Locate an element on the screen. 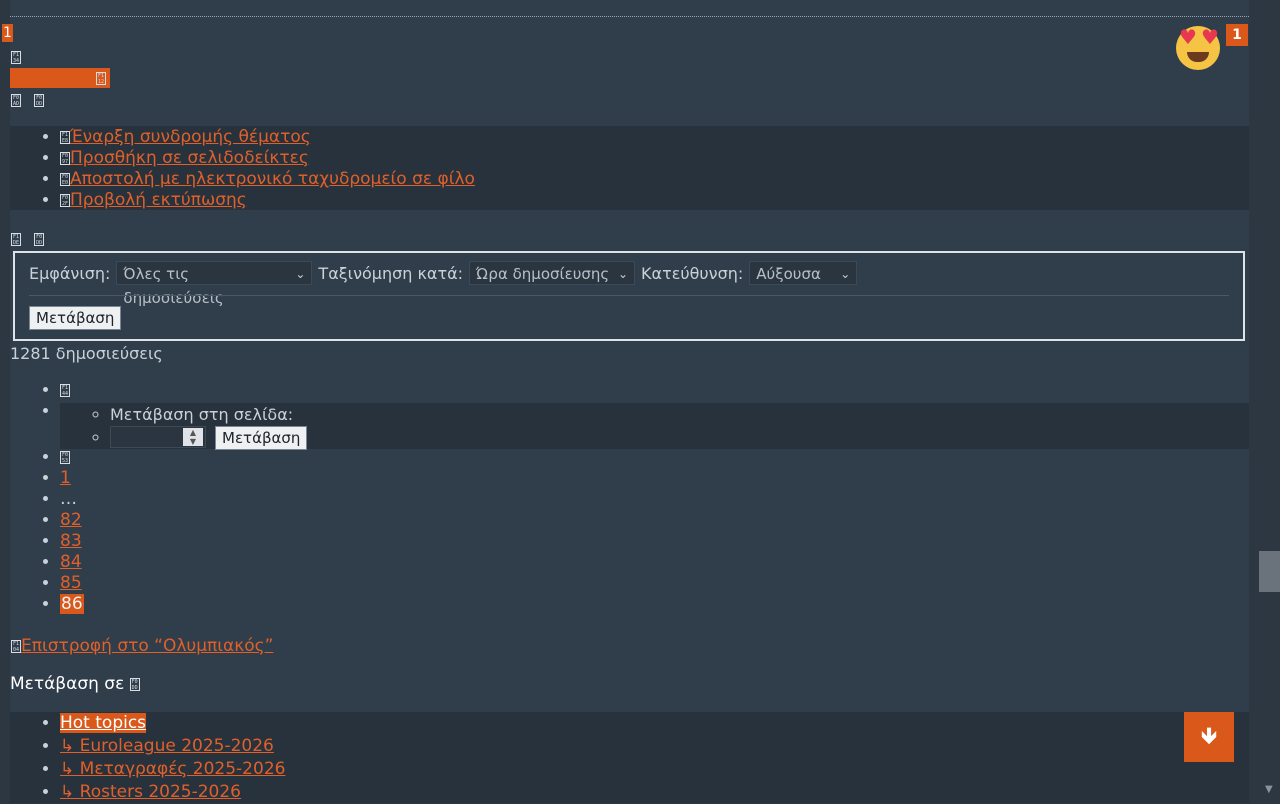  forum-link: Hot topics is located at coordinates (103, 723).